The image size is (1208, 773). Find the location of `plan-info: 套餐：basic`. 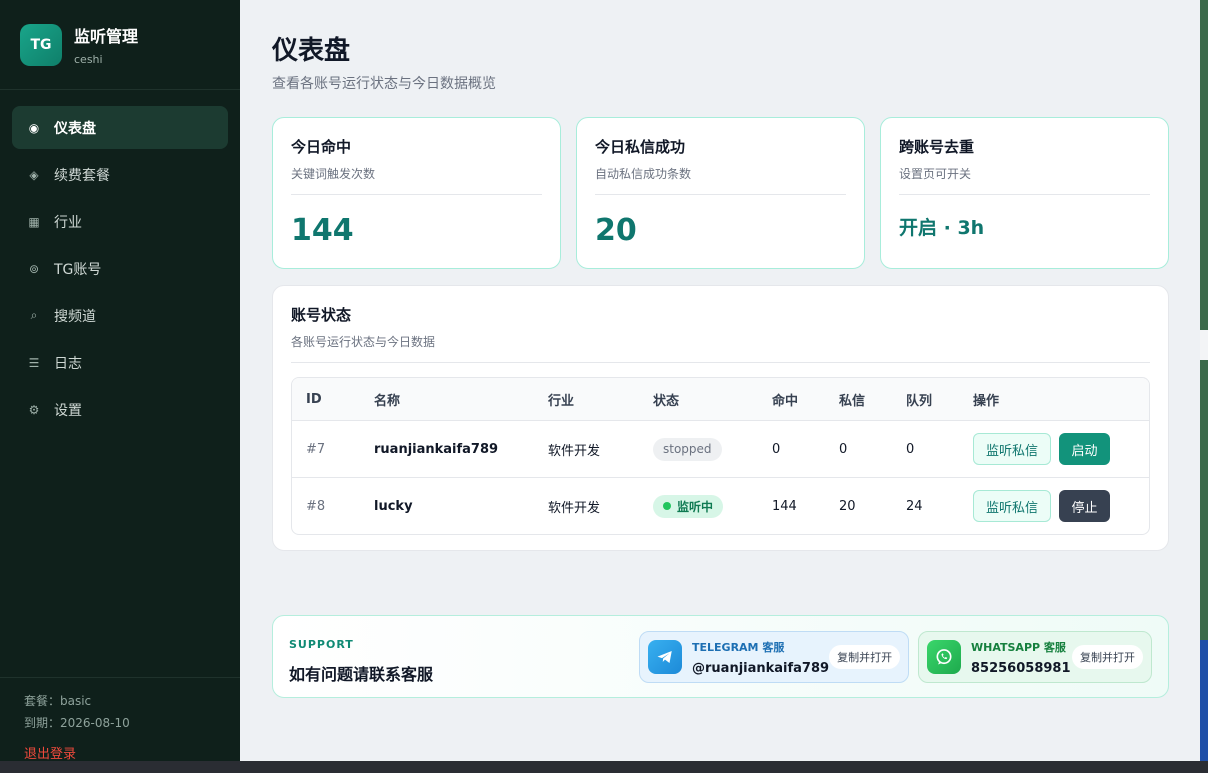

plan-info: 套餐：basic is located at coordinates (58, 701).